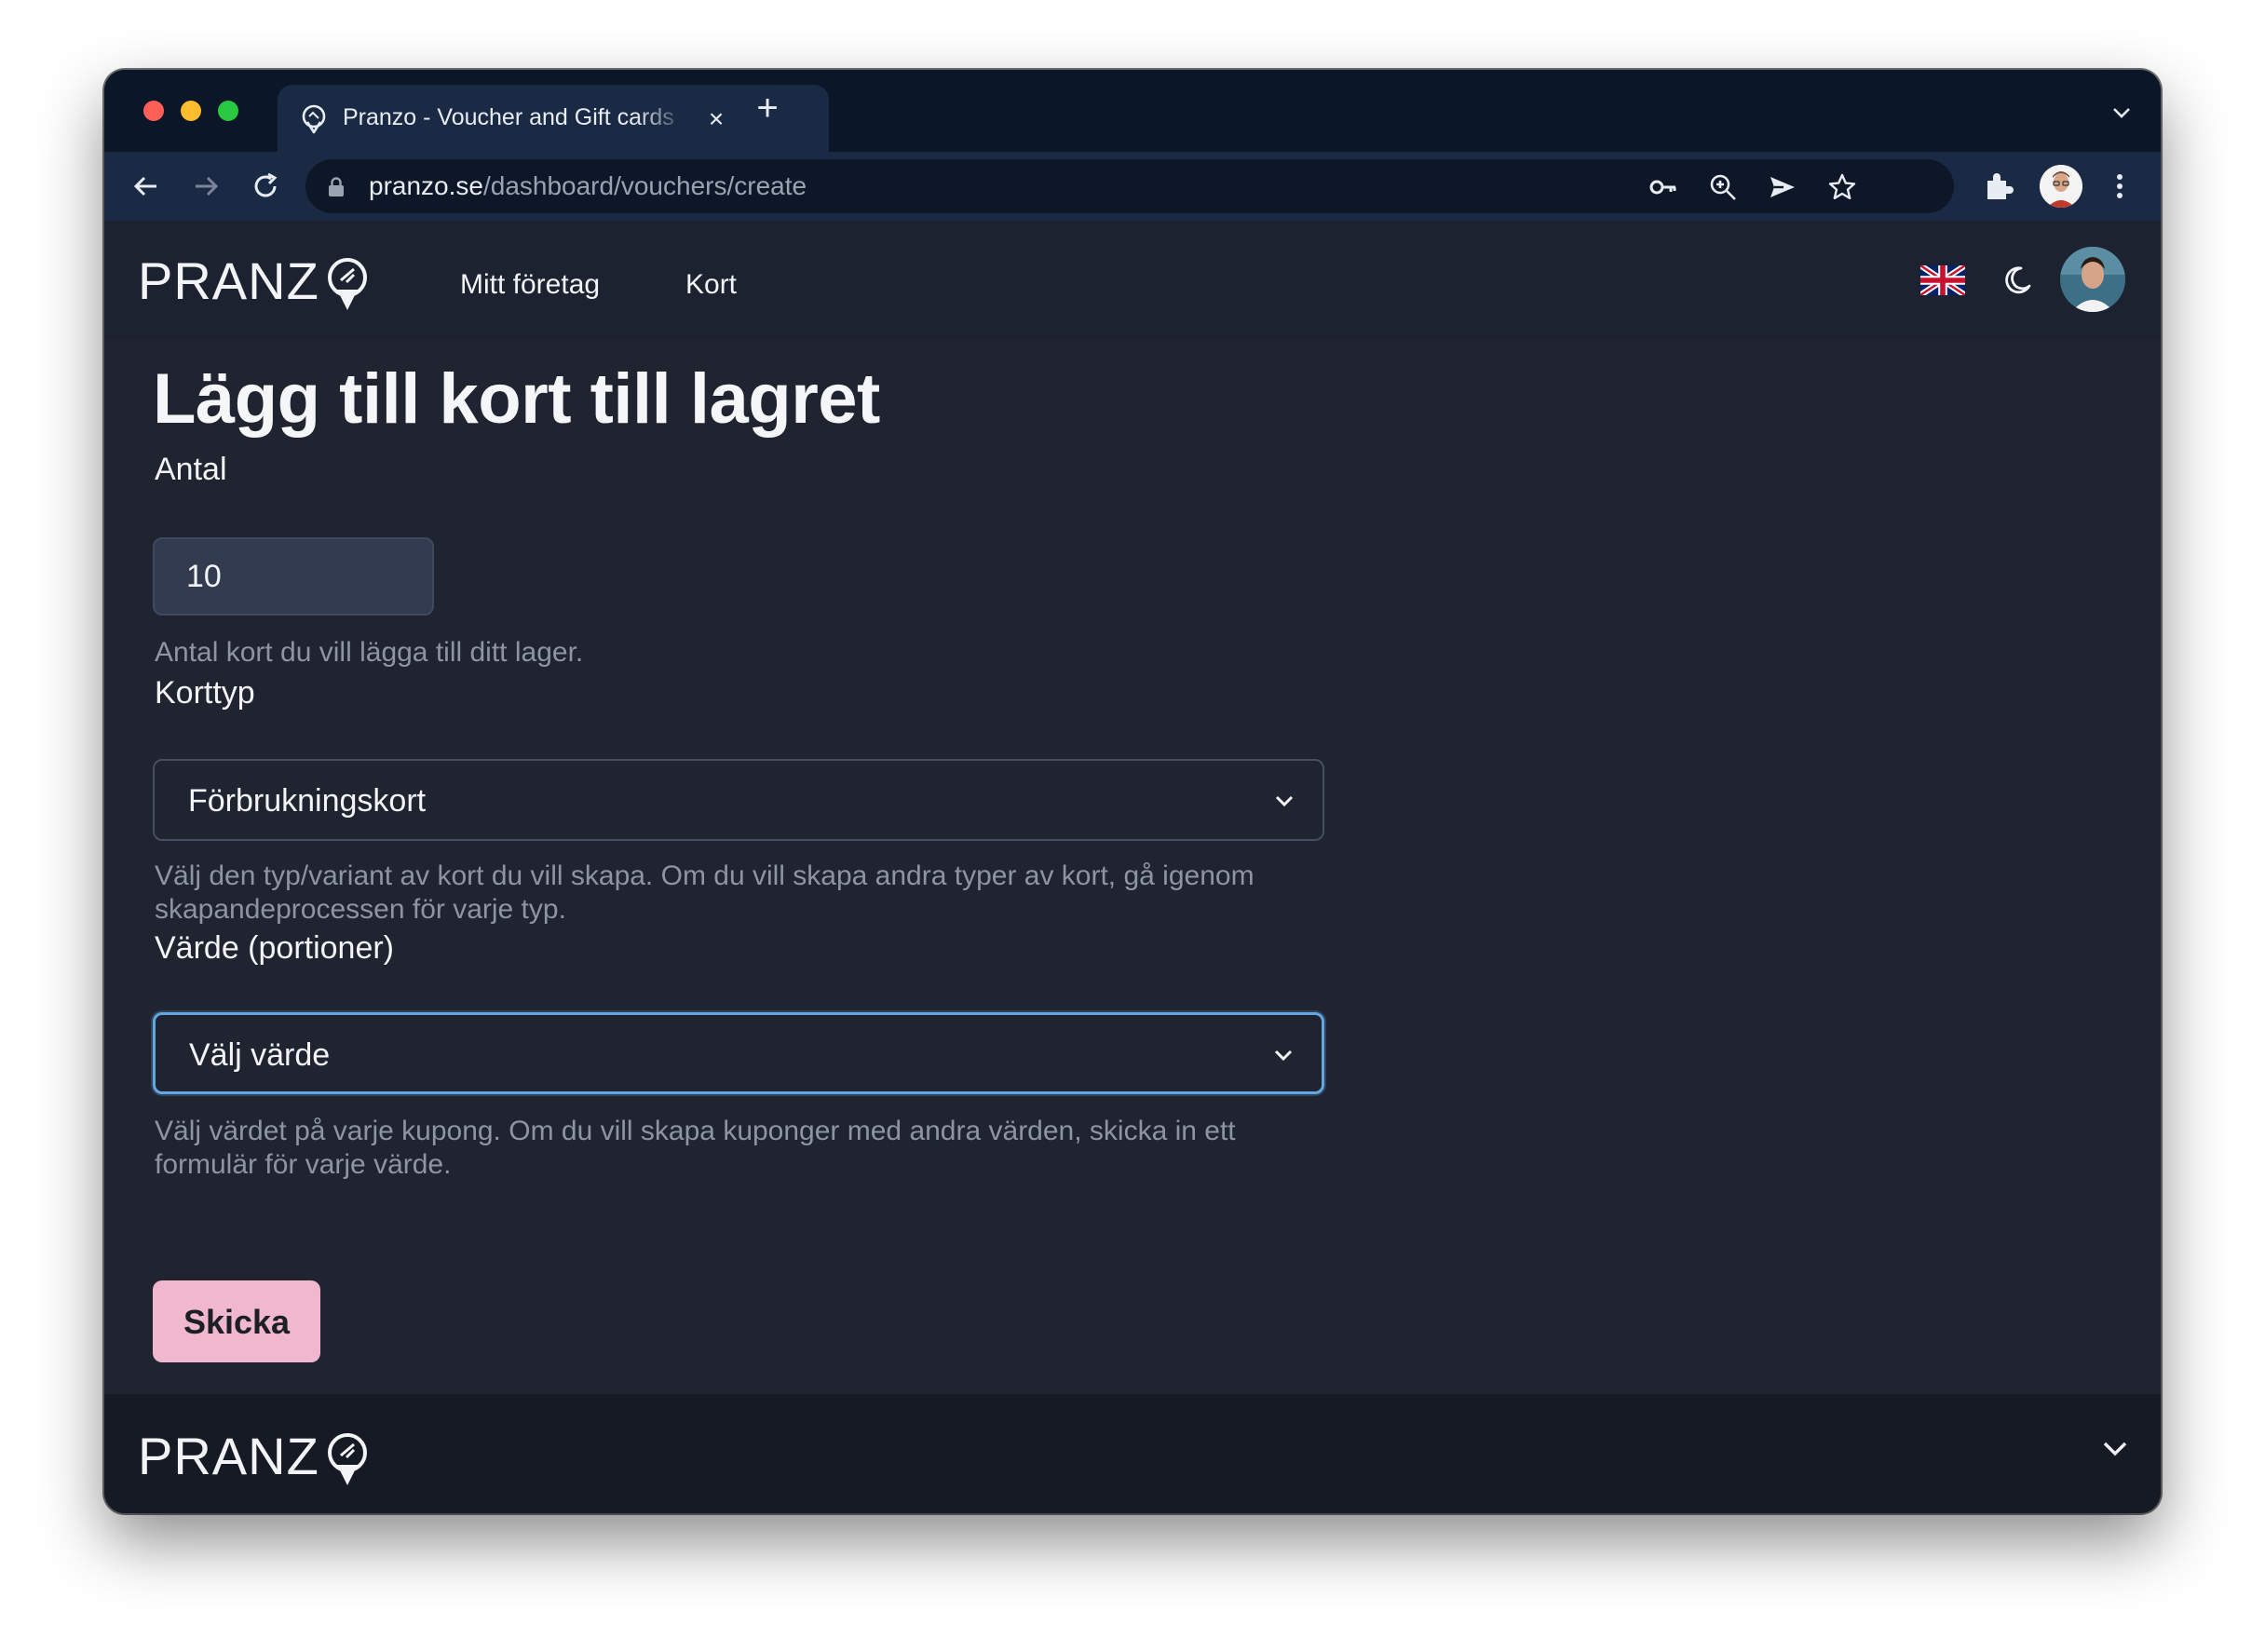  I want to click on extensions-icon, so click(1999, 186).